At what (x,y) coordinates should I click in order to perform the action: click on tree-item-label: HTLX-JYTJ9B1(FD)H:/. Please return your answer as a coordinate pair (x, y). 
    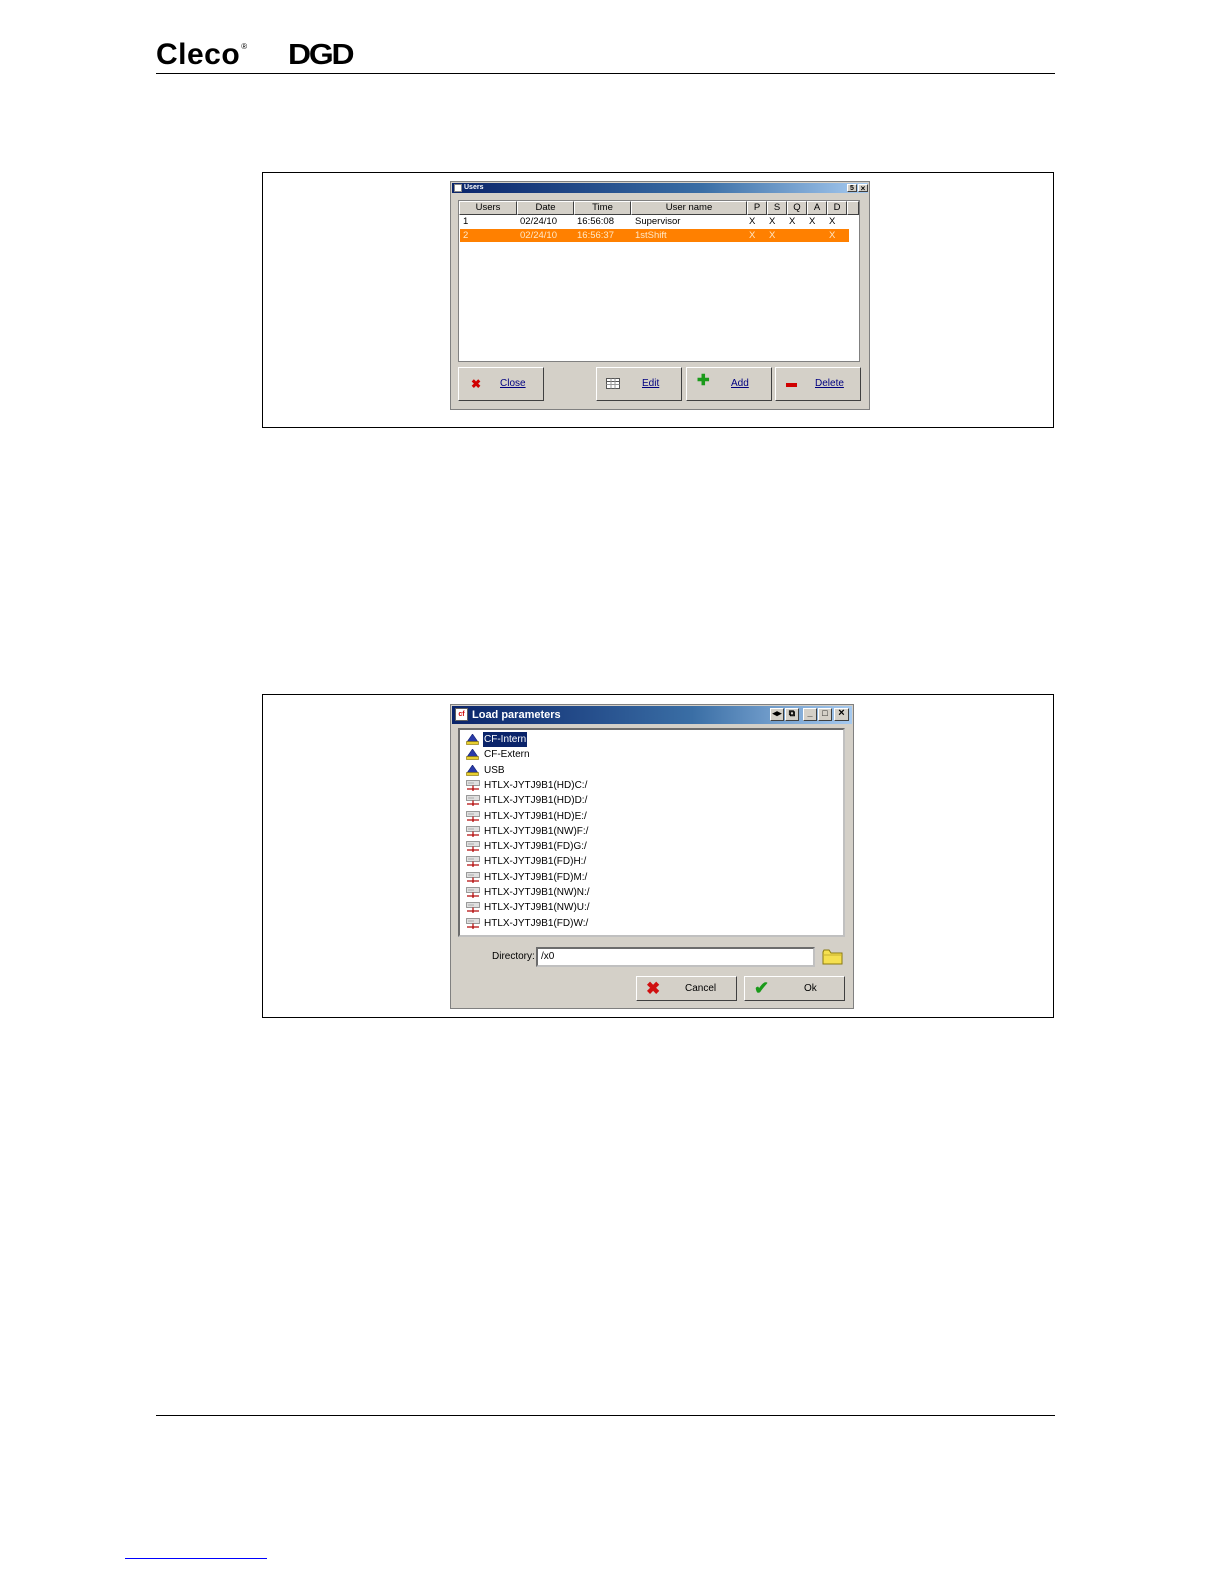
    Looking at the image, I should click on (535, 862).